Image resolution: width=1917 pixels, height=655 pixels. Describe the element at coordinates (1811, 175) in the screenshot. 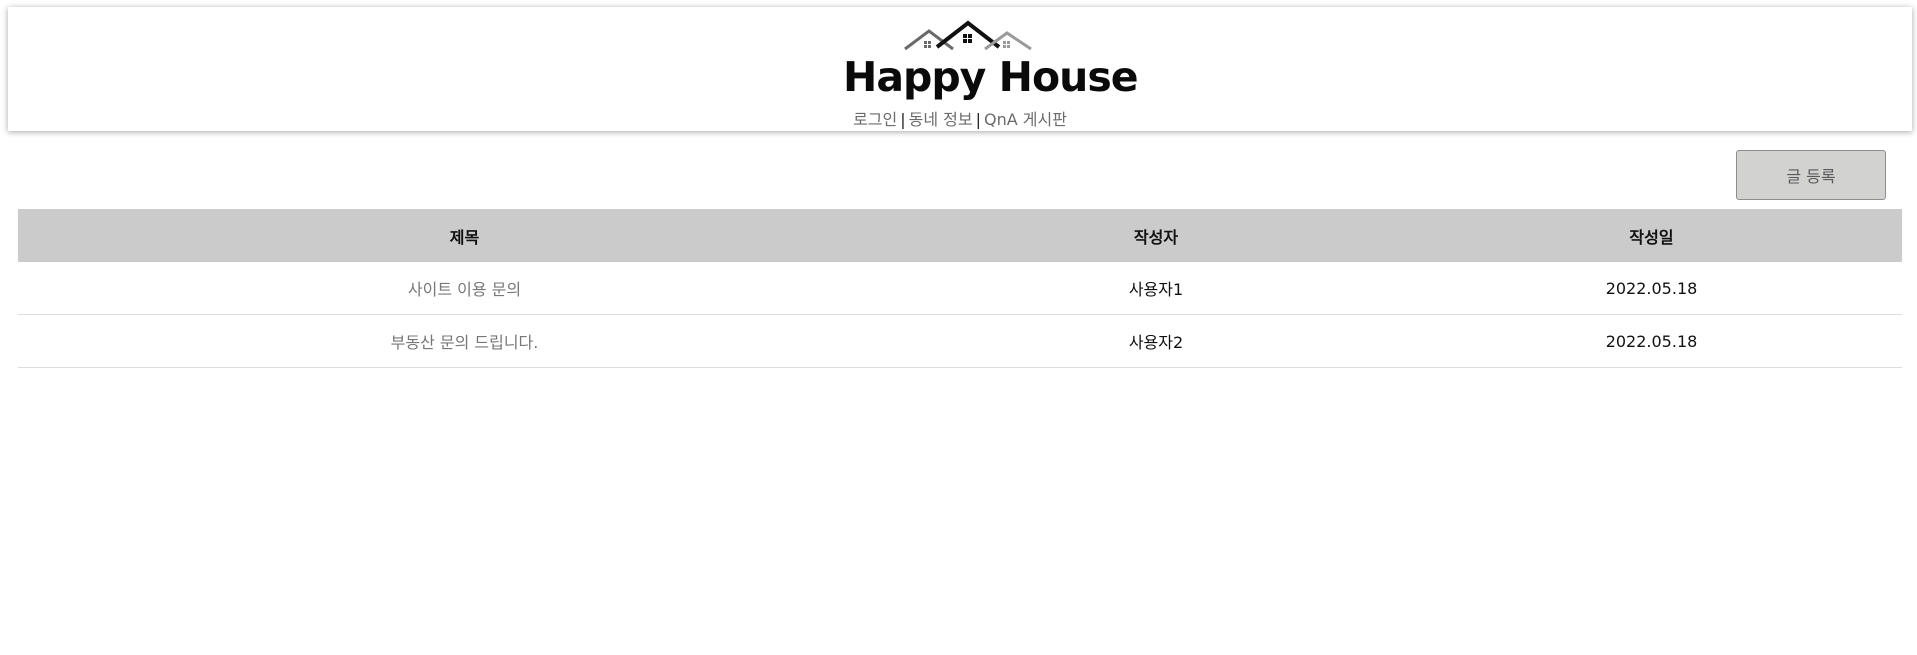

I see `write-post-button: 글 등록` at that location.